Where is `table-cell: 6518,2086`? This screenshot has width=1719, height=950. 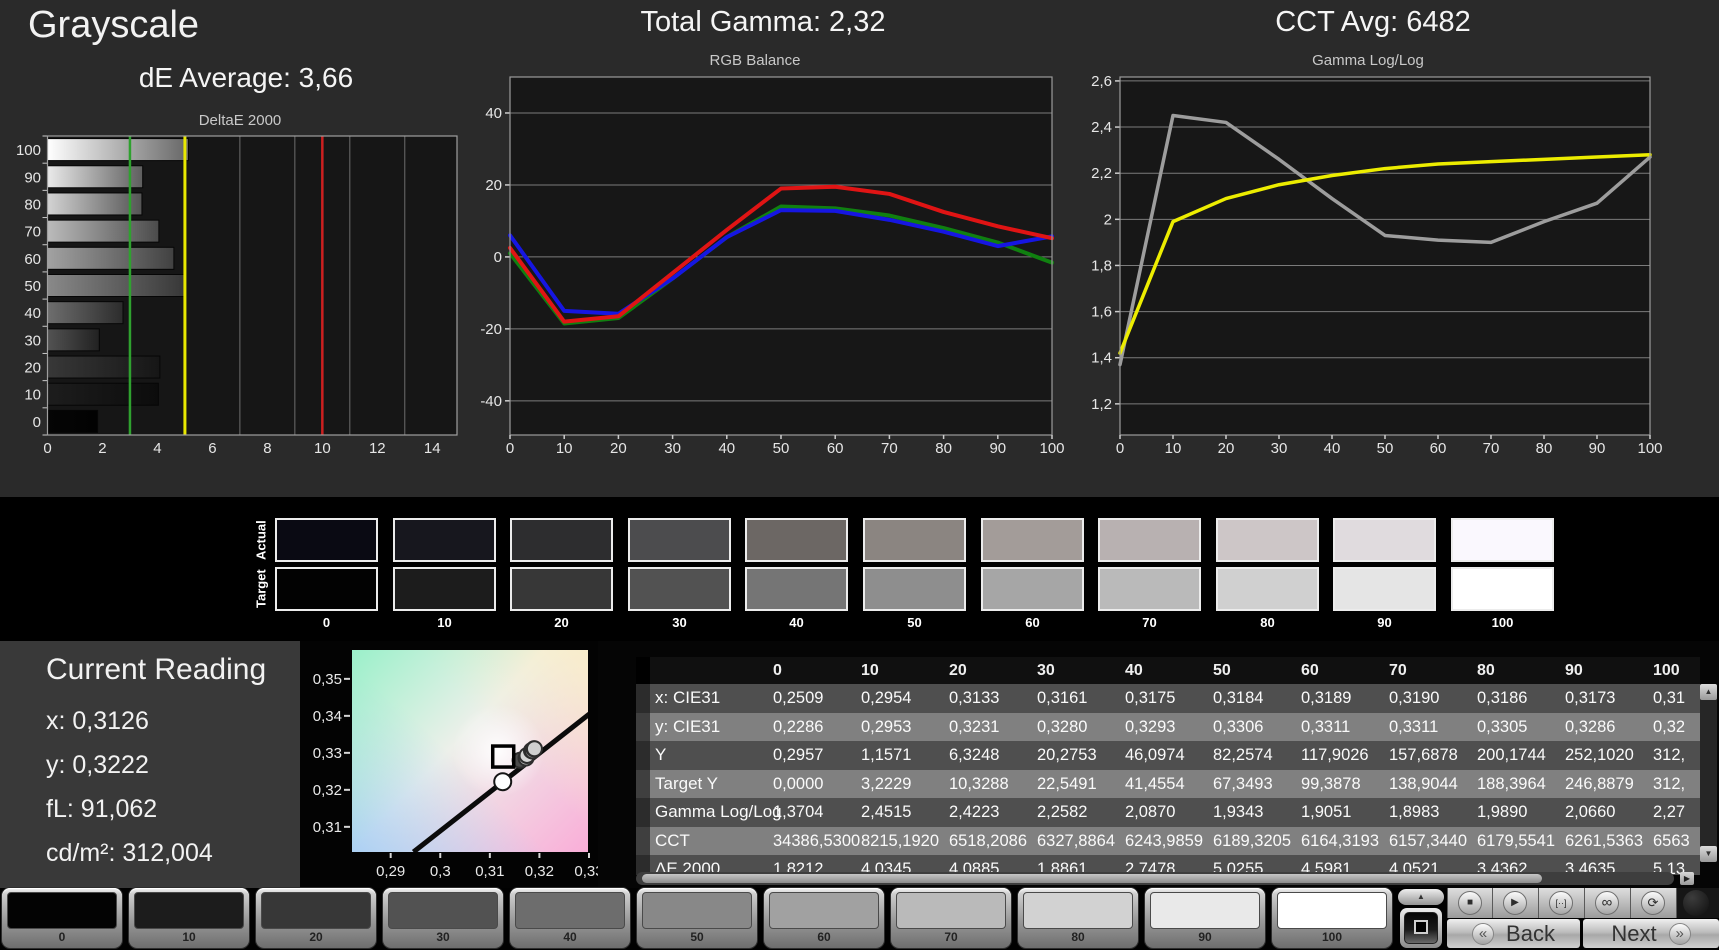 table-cell: 6518,2086 is located at coordinates (988, 840).